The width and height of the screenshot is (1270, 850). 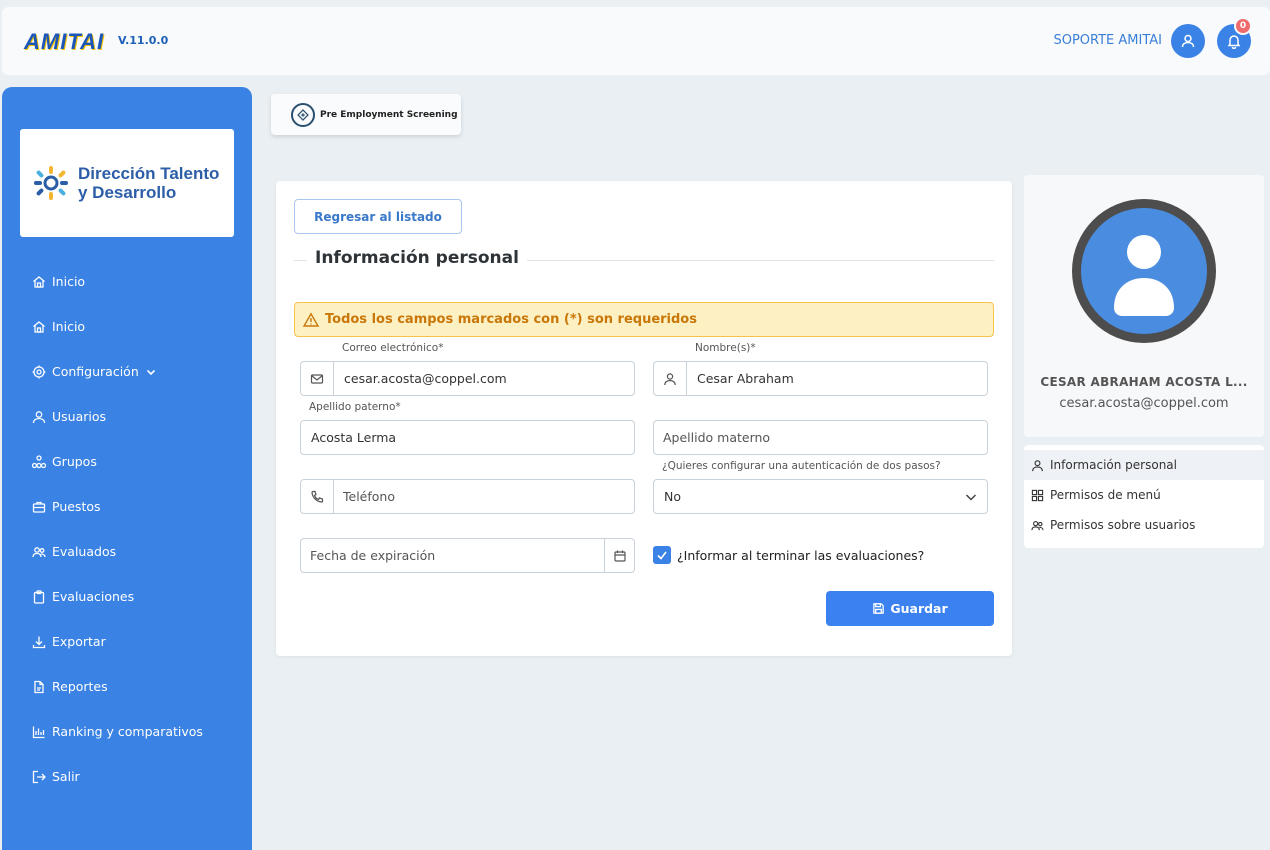 I want to click on lastname2-placeholder: Apellido materno, so click(x=717, y=437).